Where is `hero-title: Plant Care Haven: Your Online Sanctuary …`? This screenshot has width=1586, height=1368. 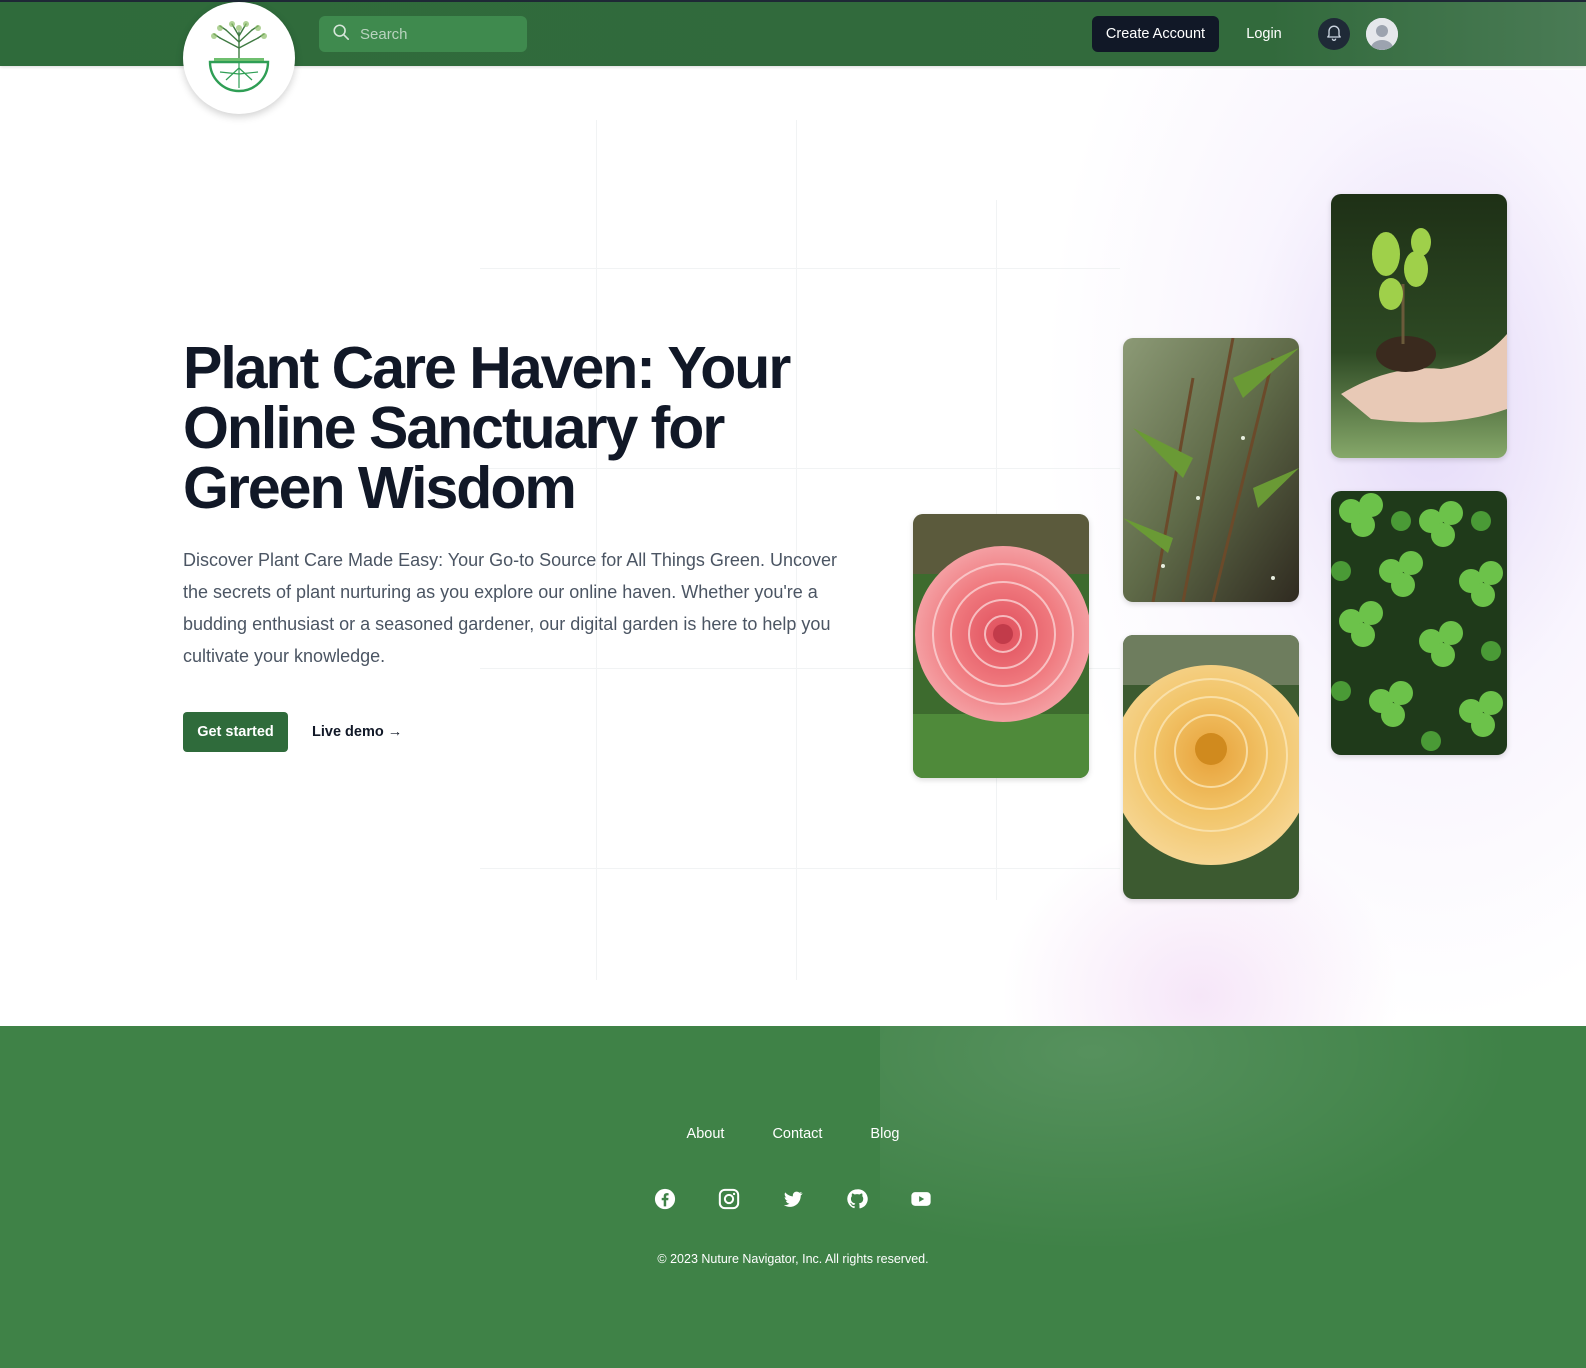 hero-title: Plant Care Haven: Your Online Sanctuary … is located at coordinates (487, 428).